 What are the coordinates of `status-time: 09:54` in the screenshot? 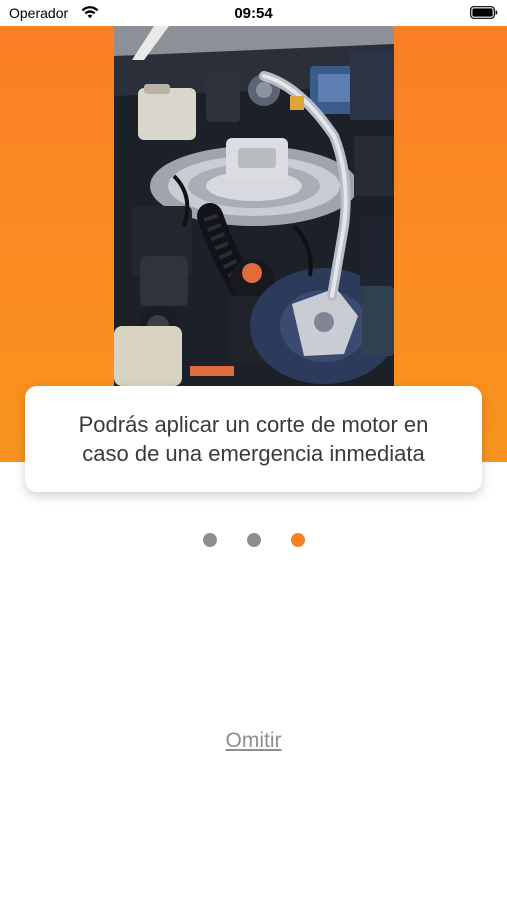 It's located at (253, 13).